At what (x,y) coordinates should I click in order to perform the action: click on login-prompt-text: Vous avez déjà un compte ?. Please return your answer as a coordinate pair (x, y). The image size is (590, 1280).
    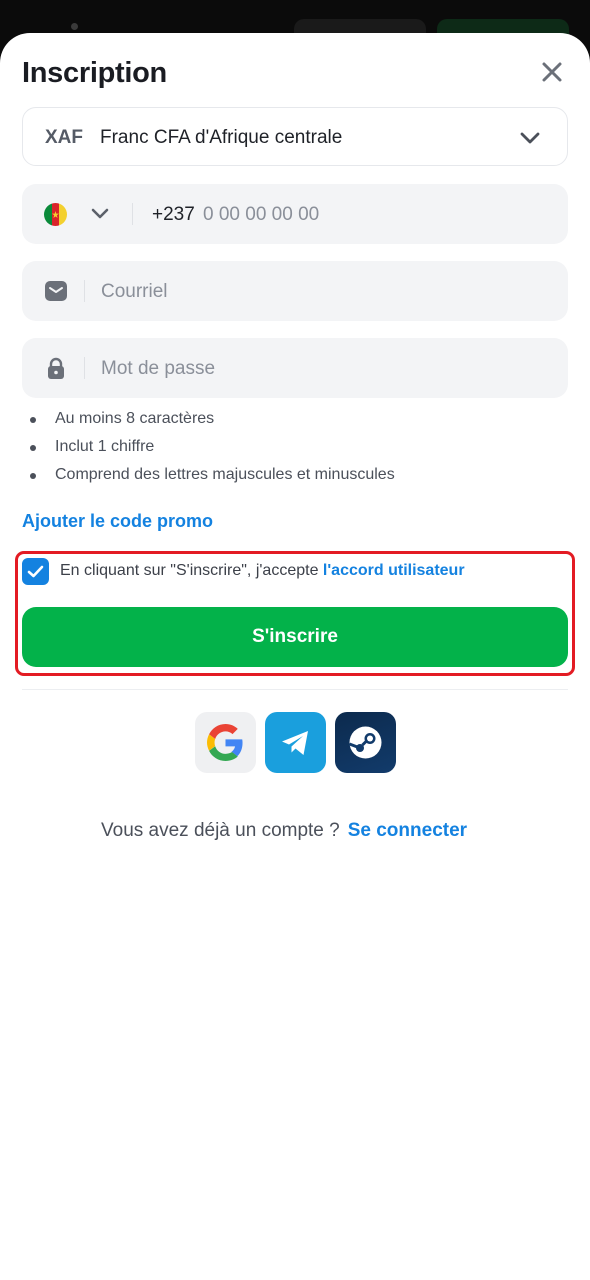
    Looking at the image, I should click on (220, 830).